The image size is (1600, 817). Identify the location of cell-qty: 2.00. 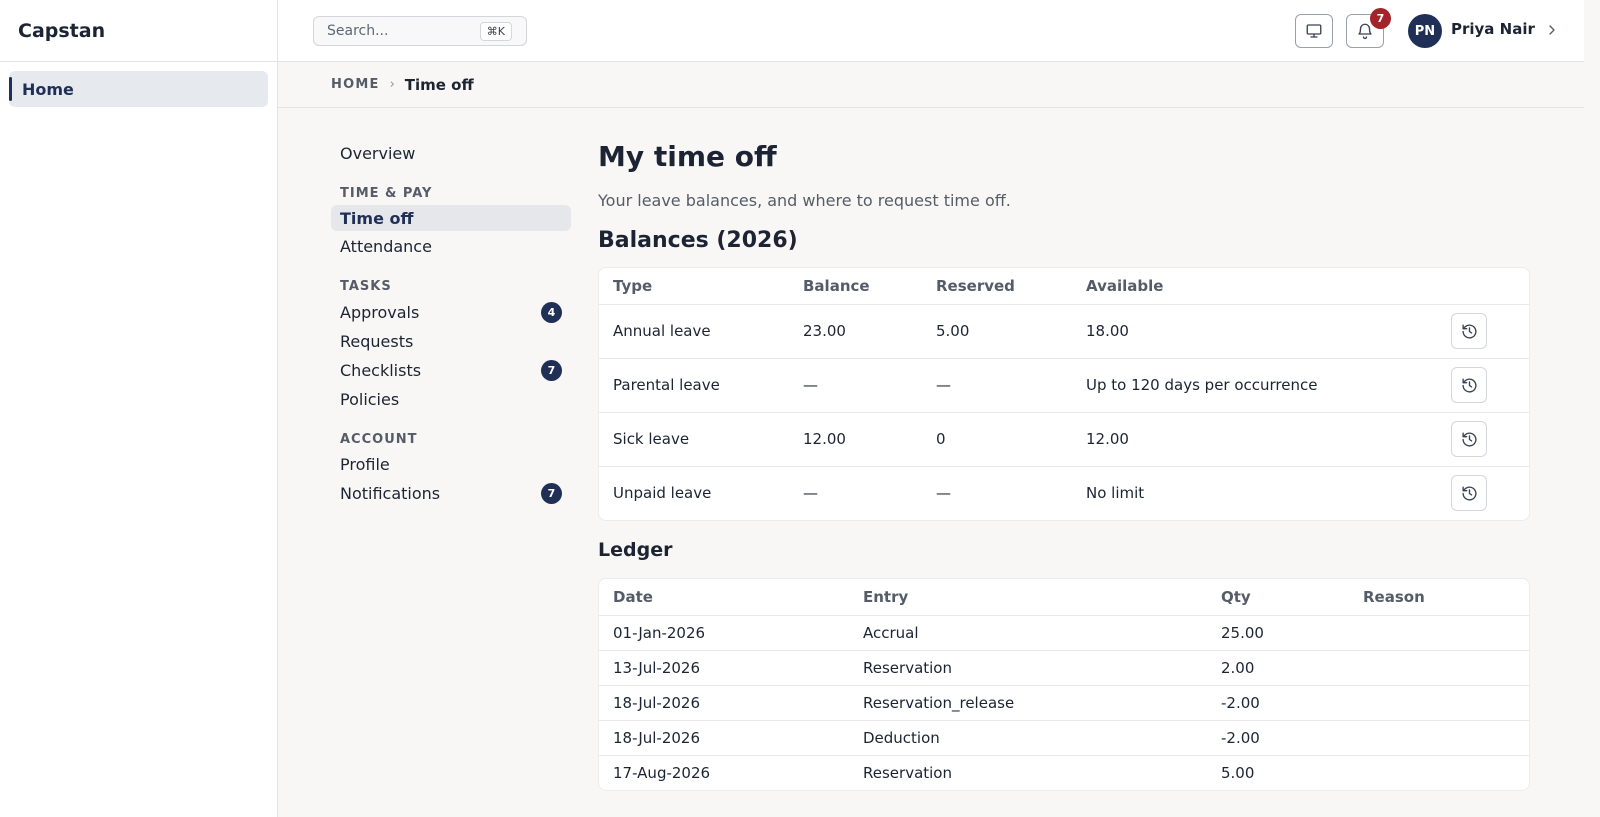
(1278, 667).